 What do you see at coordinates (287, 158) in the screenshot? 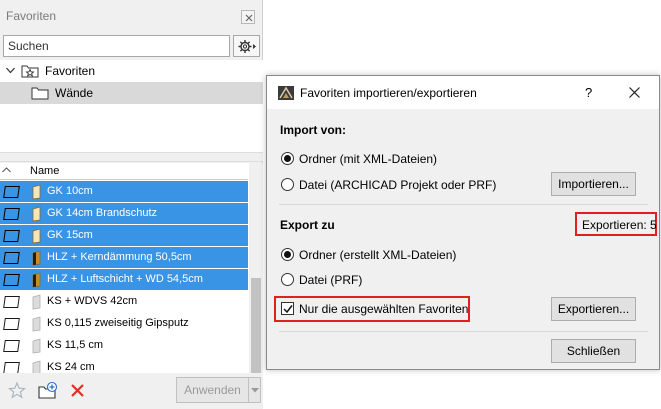
I see `import-folder-radio` at bounding box center [287, 158].